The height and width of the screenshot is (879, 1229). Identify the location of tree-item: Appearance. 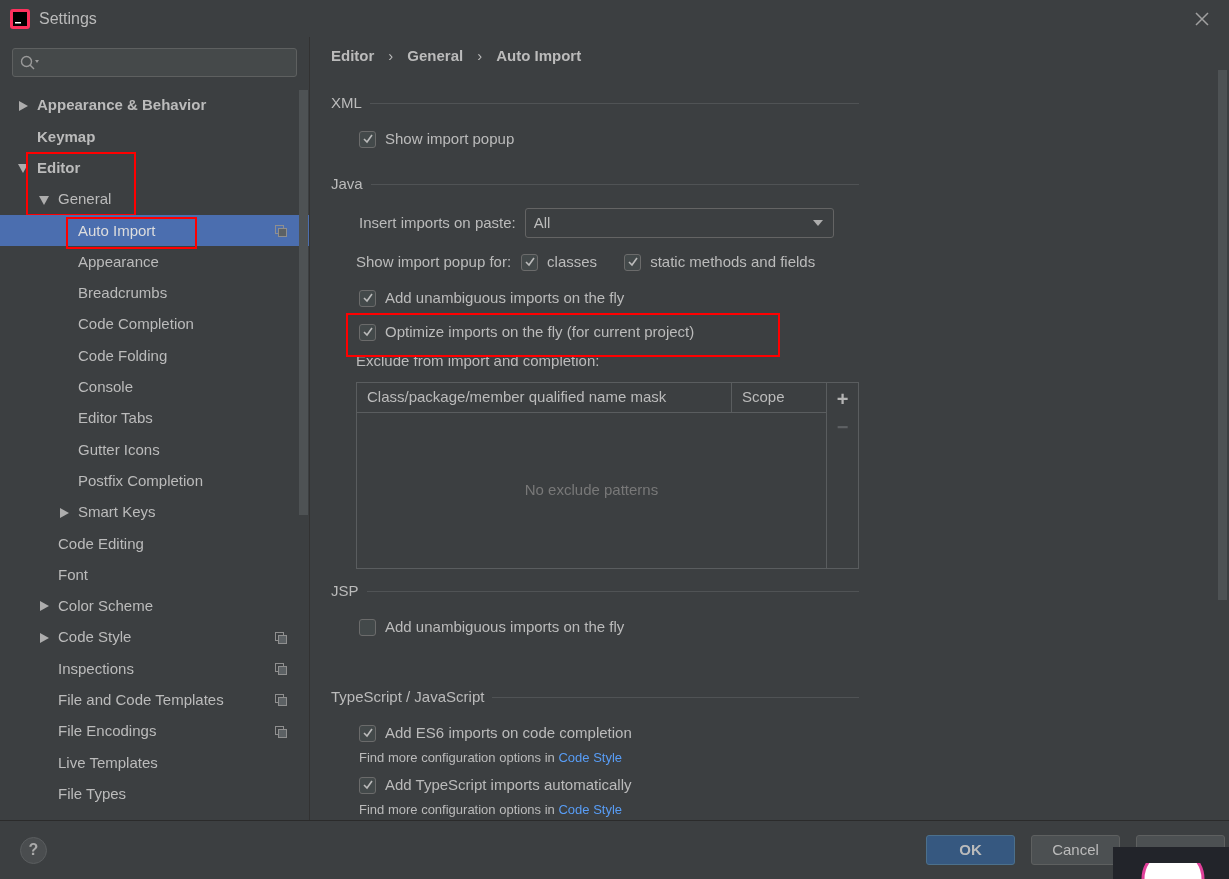
(154, 262).